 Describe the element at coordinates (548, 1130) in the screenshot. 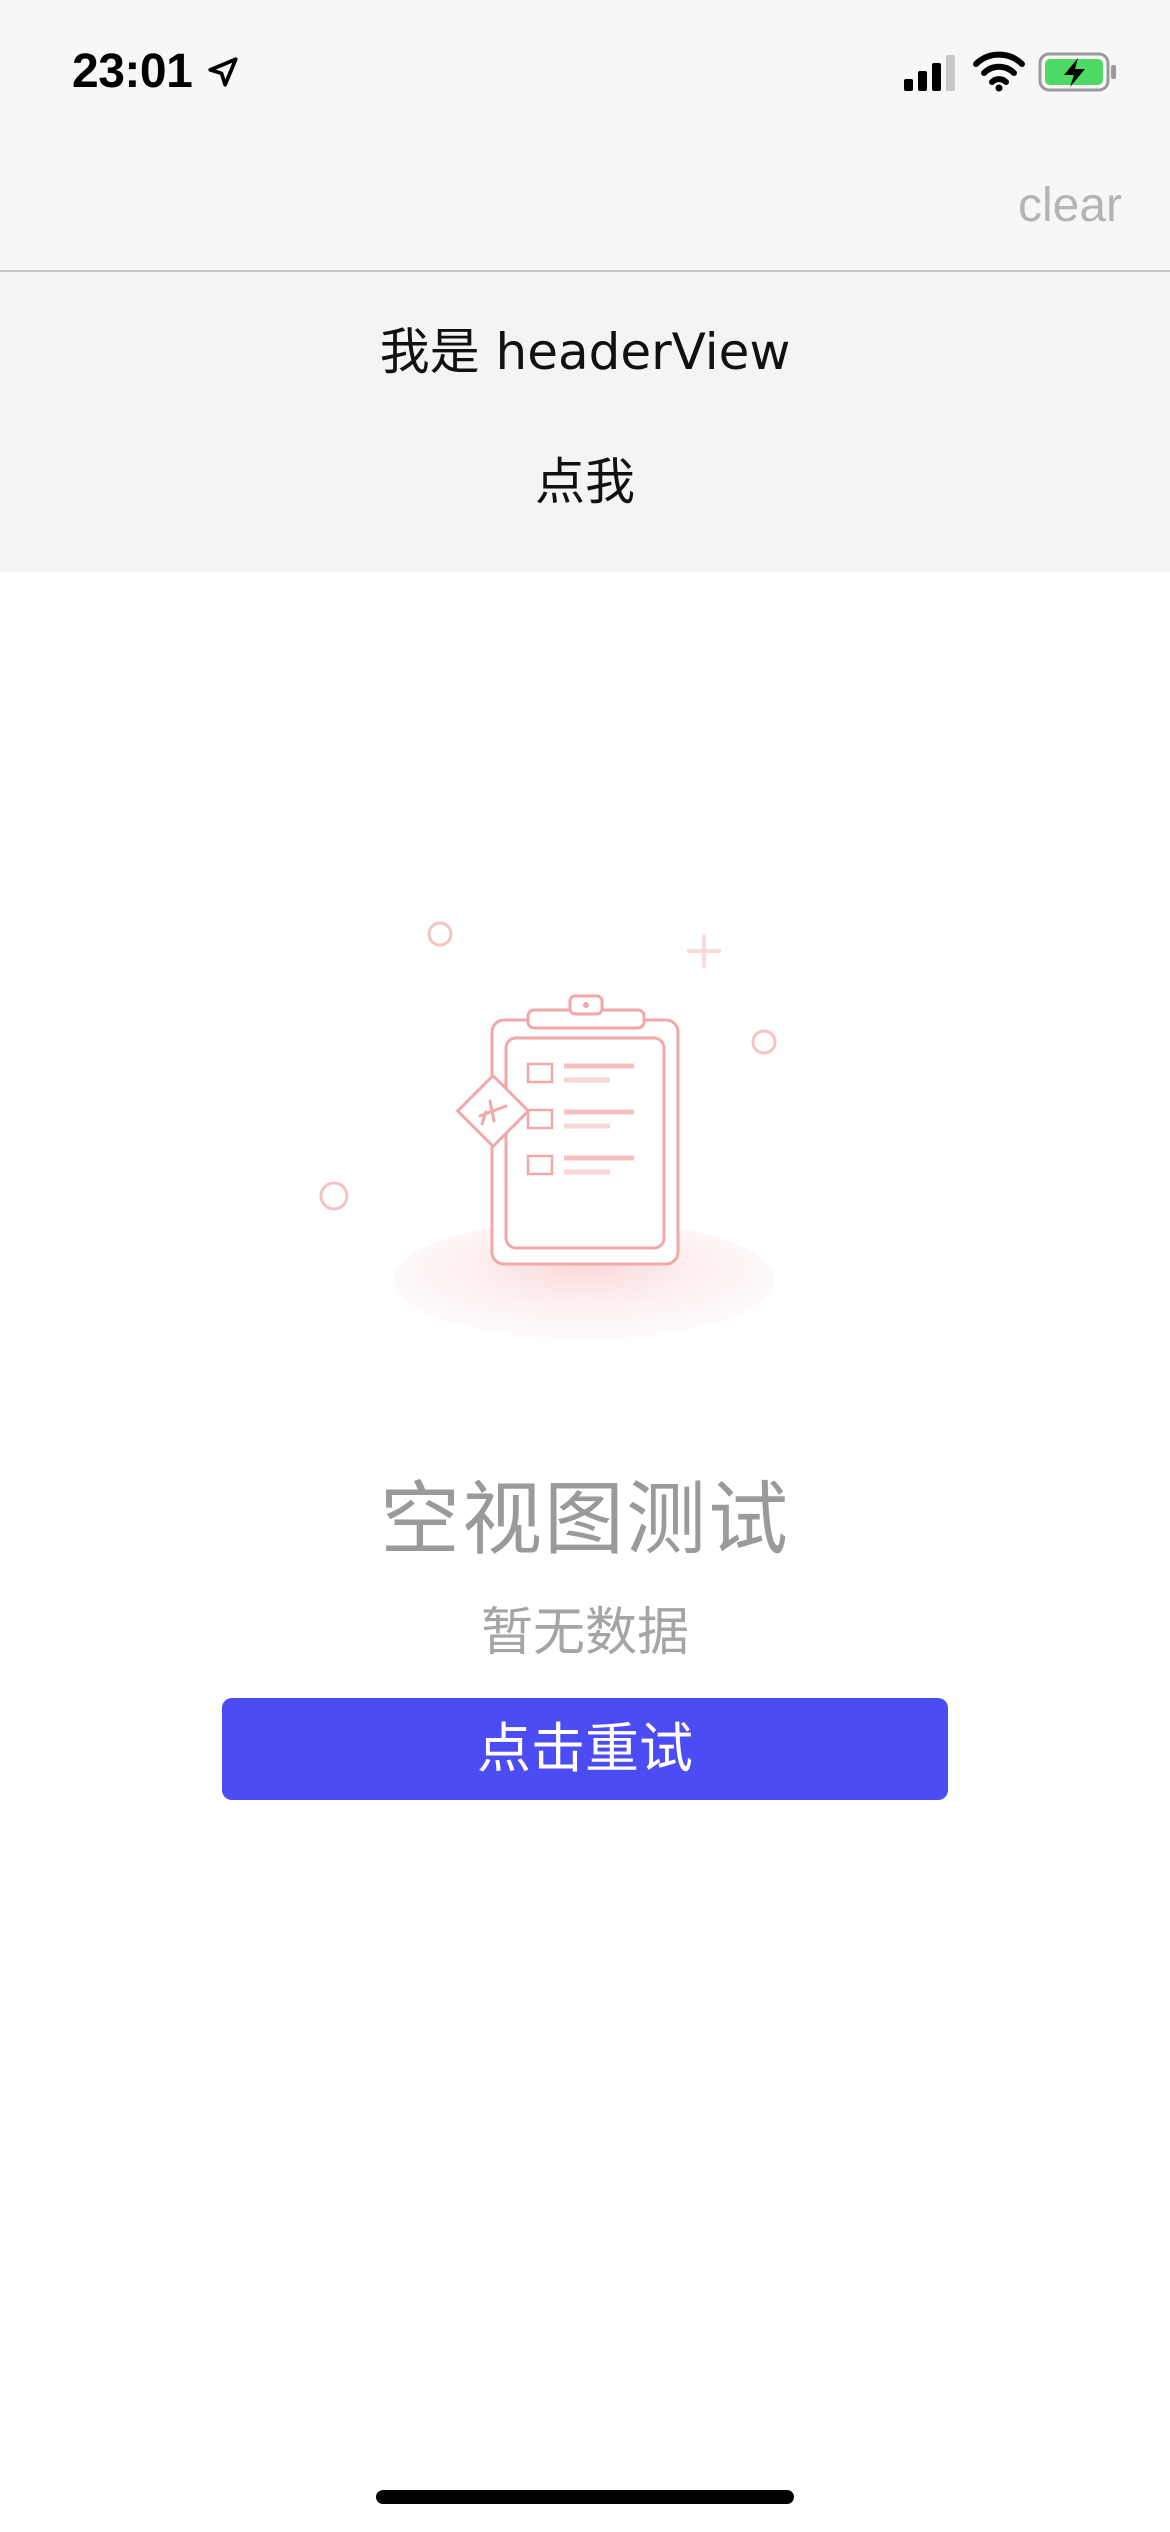

I see `clipboard-empty-icon` at that location.